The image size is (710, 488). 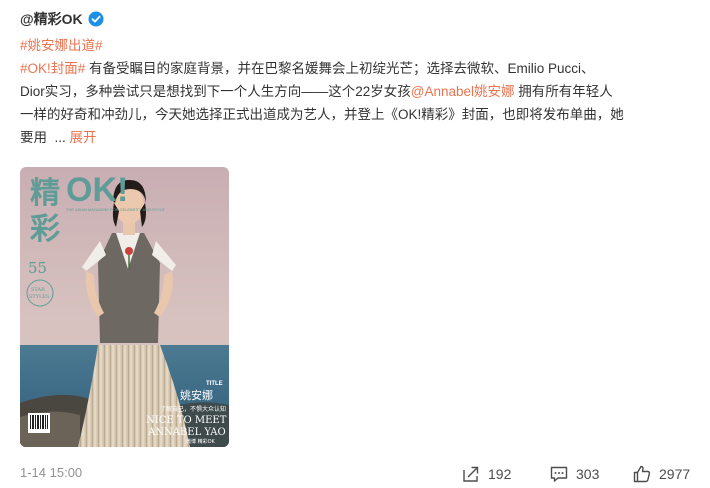 What do you see at coordinates (39, 423) in the screenshot?
I see `barcode` at bounding box center [39, 423].